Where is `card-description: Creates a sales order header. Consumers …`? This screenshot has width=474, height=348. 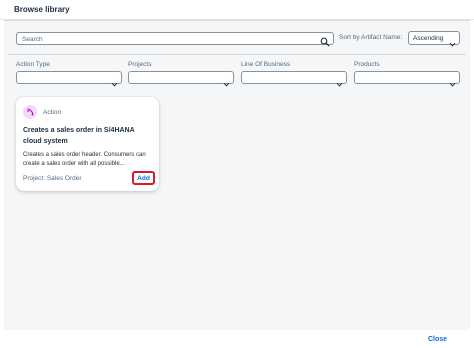 card-description: Creates a sales order header. Consumers … is located at coordinates (84, 159).